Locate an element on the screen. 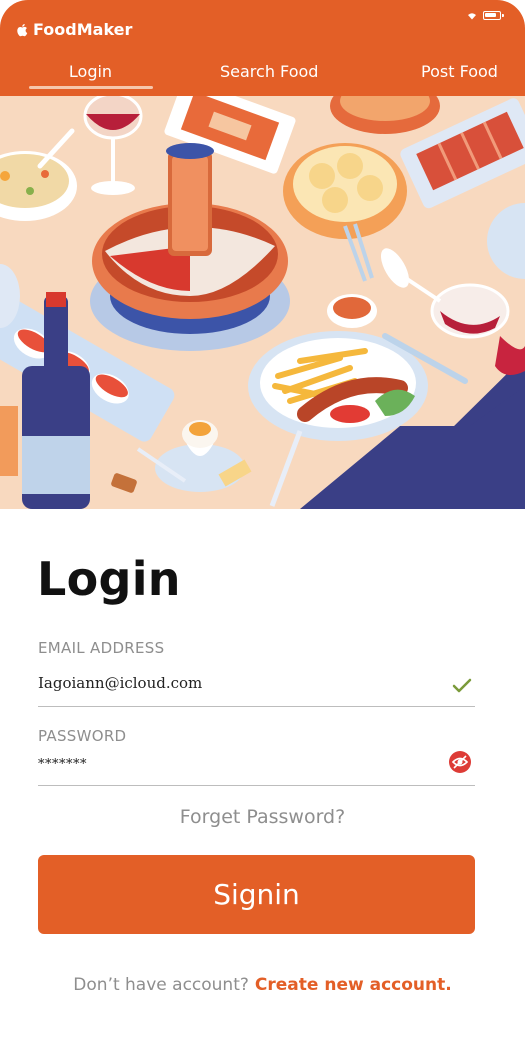 This screenshot has height=1055, width=525. page-title: Login is located at coordinates (109, 579).